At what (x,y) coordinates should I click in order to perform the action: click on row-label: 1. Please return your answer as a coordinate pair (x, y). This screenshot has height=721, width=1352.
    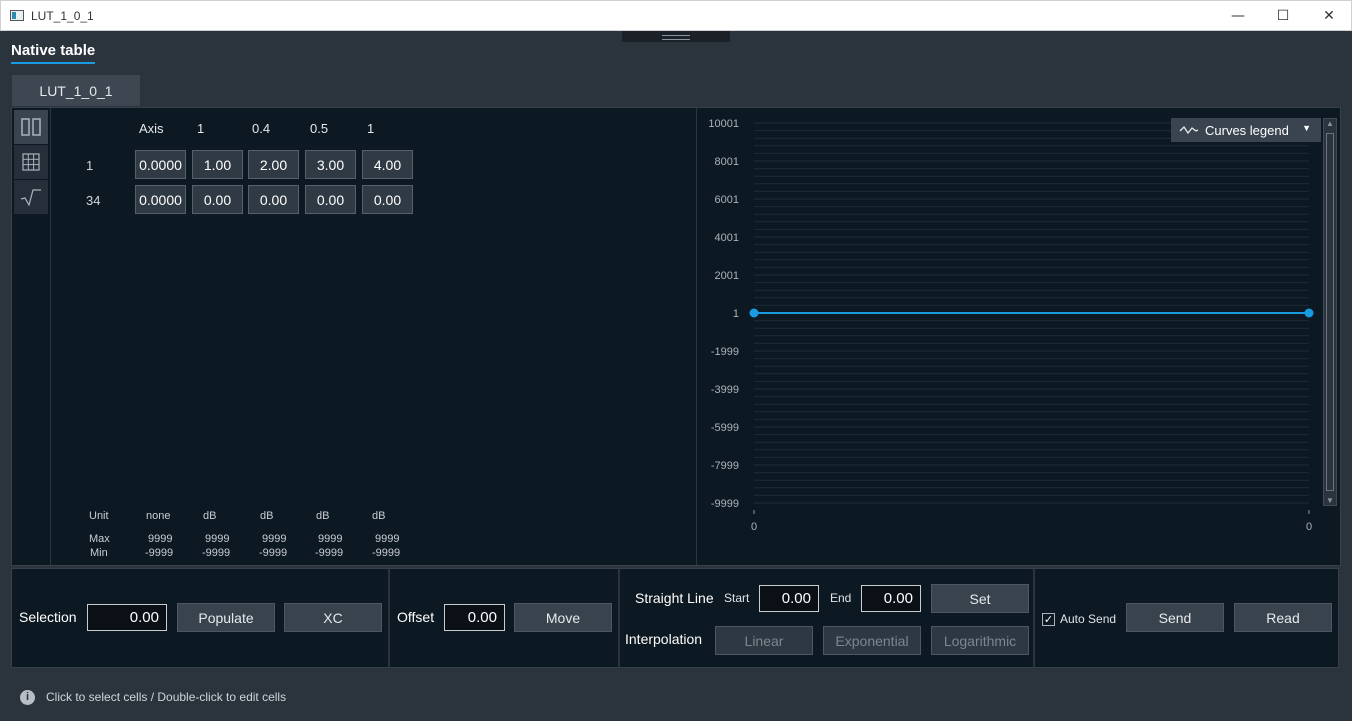
    Looking at the image, I should click on (90, 165).